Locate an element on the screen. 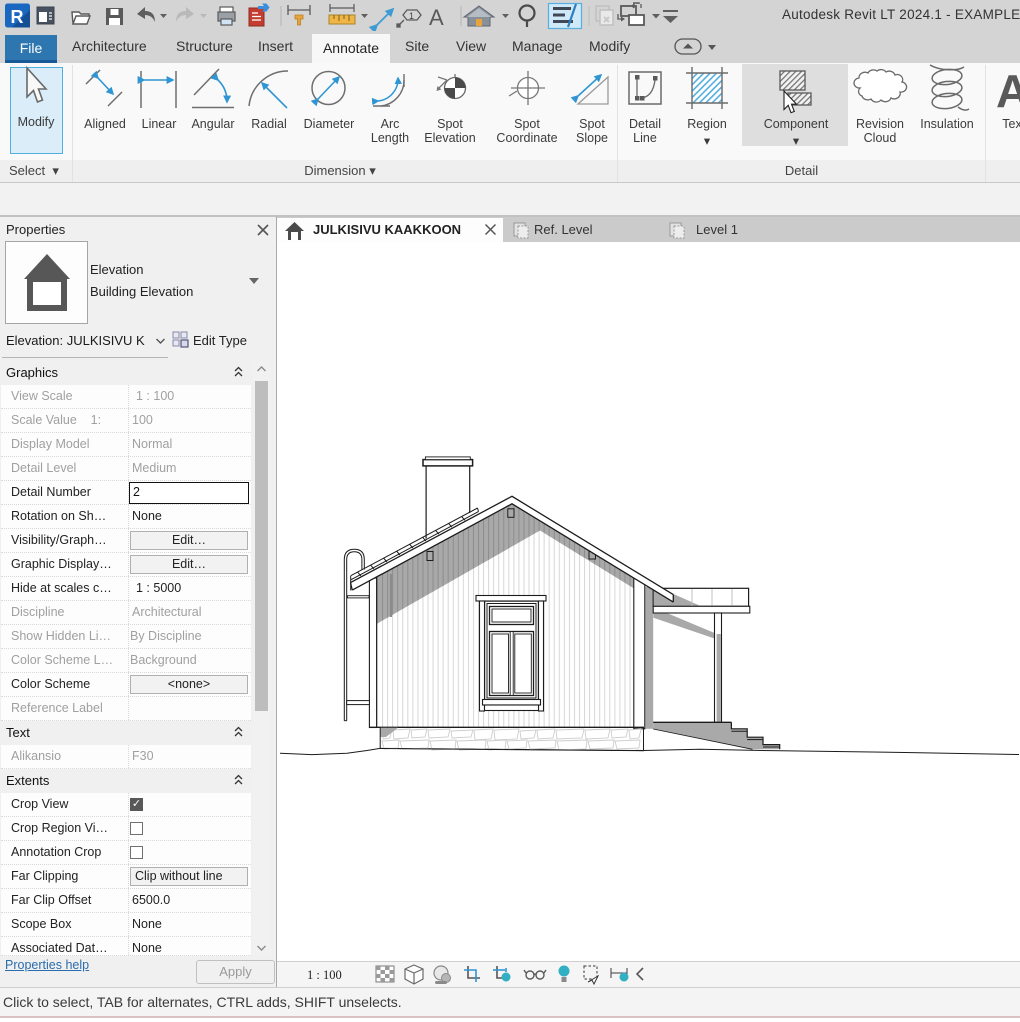 This screenshot has width=1020, height=1022. svg-text: 1 is located at coordinates (411, 16).